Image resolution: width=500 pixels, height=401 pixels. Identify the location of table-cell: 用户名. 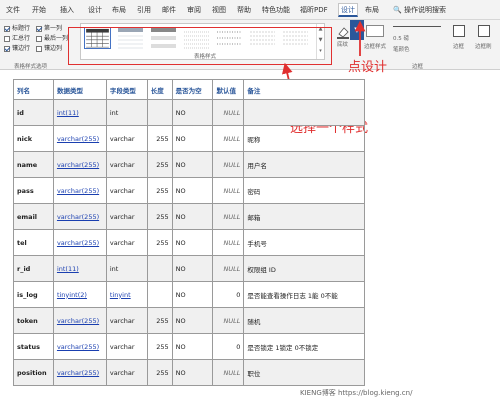
(304, 164).